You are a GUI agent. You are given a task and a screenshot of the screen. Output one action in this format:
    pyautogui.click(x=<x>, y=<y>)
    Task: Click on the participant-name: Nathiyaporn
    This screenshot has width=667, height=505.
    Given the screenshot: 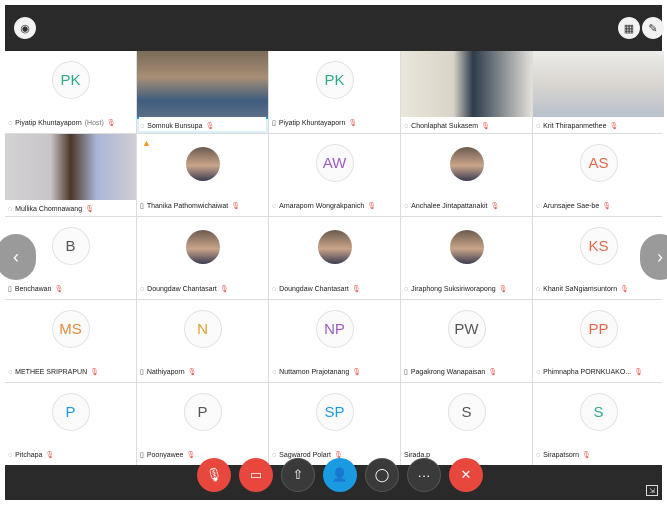 What is the action you would take?
    pyautogui.click(x=165, y=372)
    